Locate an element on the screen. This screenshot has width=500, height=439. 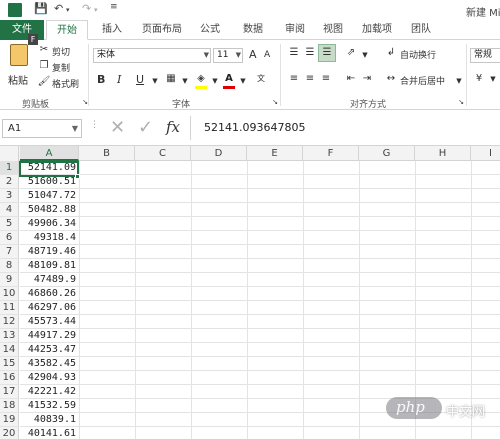
cell-a: 51600.51 is located at coordinates (49, 182).